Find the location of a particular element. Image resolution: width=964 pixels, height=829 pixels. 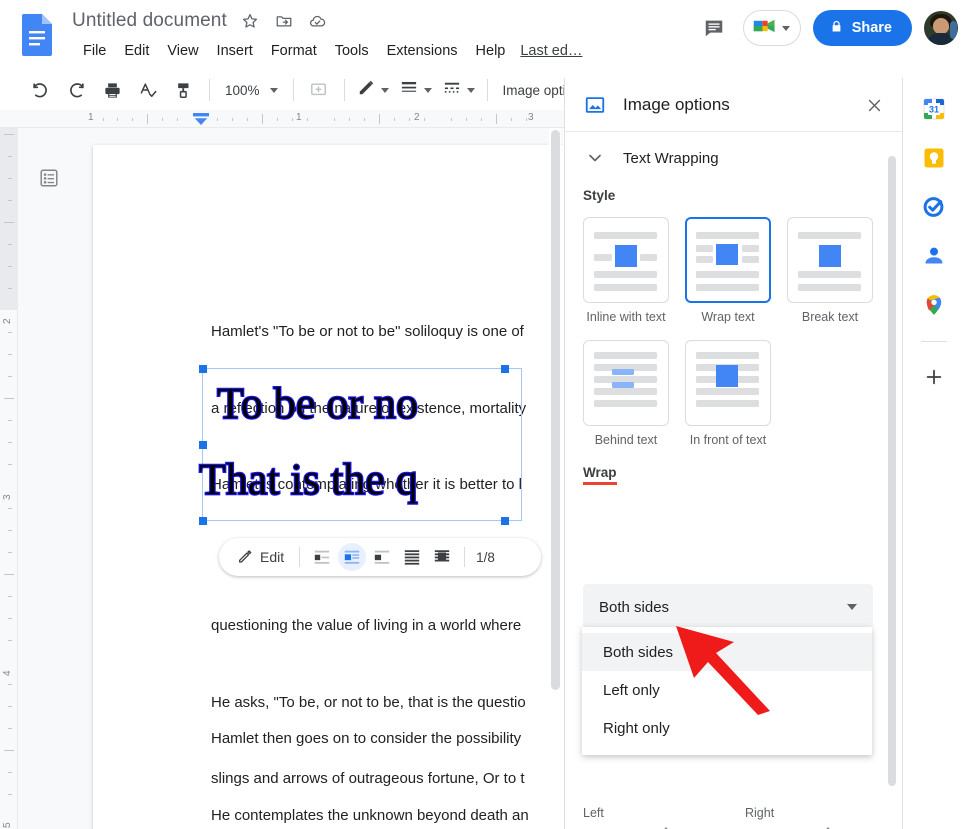

menu-format: Format is located at coordinates (294, 51).